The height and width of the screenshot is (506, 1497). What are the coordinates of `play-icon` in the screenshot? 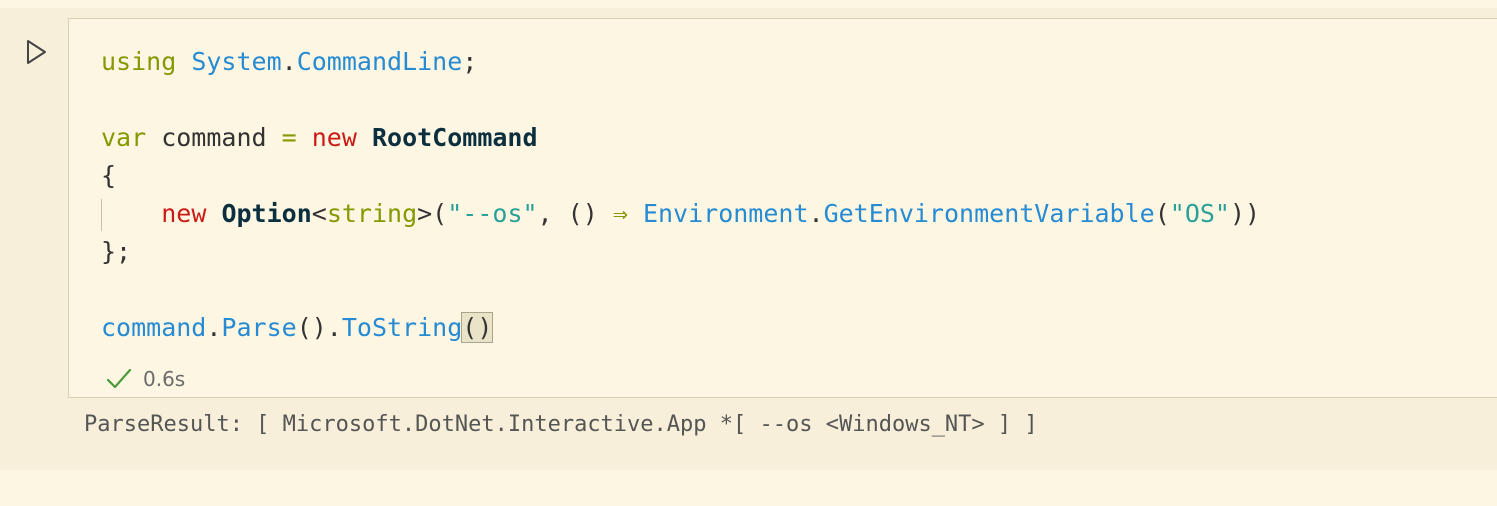 It's located at (36, 52).